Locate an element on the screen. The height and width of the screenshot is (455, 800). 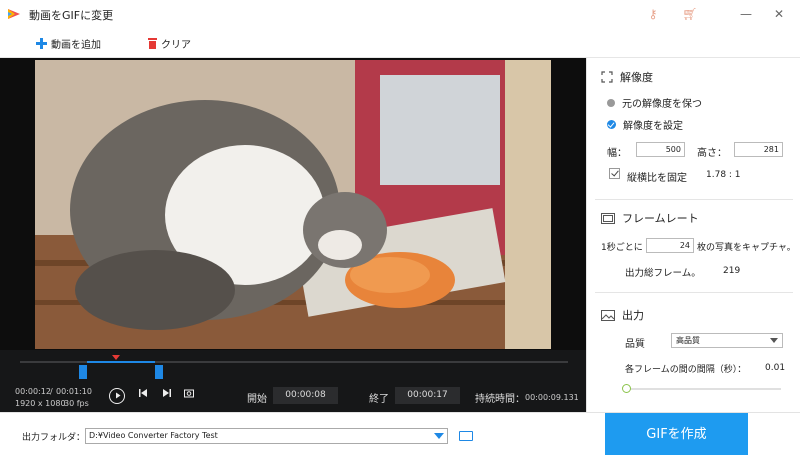
keep-resolution-label: 元の解像度を保つ is located at coordinates (662, 104).